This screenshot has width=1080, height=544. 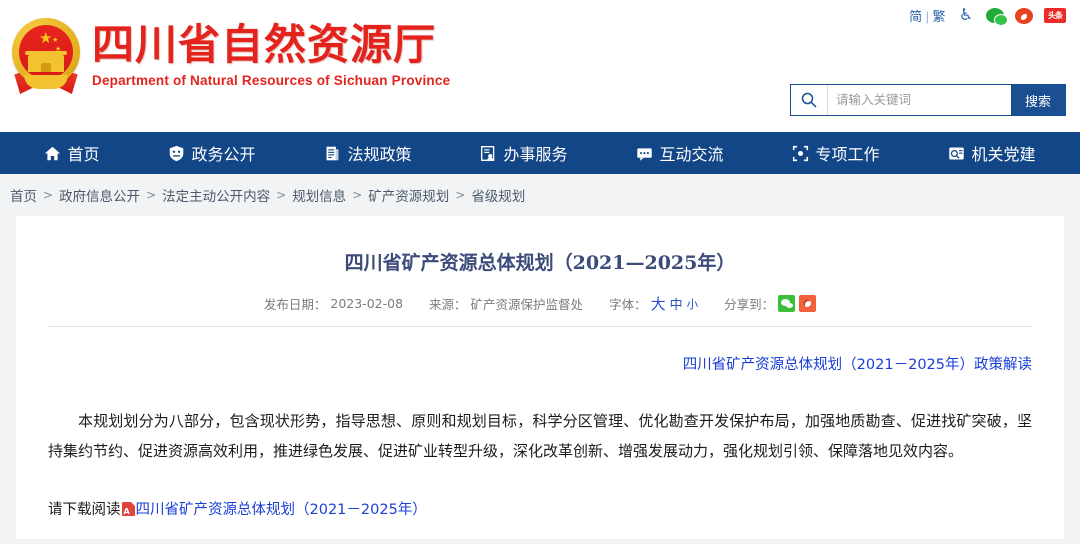 I want to click on nav-item-home: 首页, so click(x=72, y=153).